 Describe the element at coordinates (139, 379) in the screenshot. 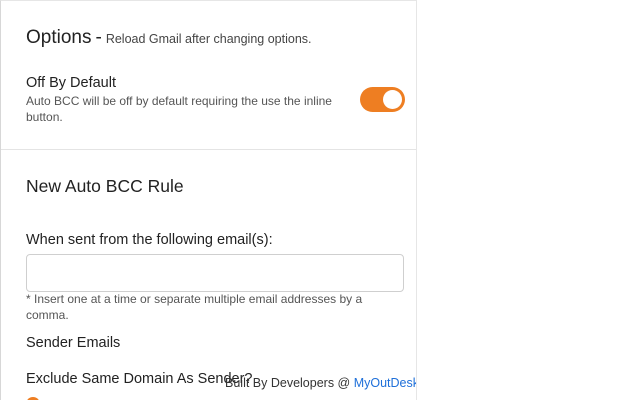

I see `exclude-same-domain-label: Exclude Same Domain As Sender?` at that location.